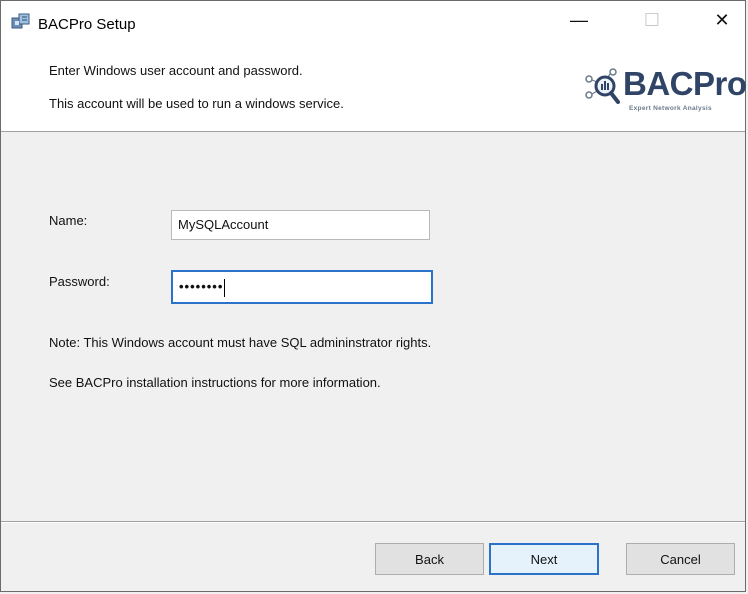  I want to click on password-label: Password:, so click(79, 281).